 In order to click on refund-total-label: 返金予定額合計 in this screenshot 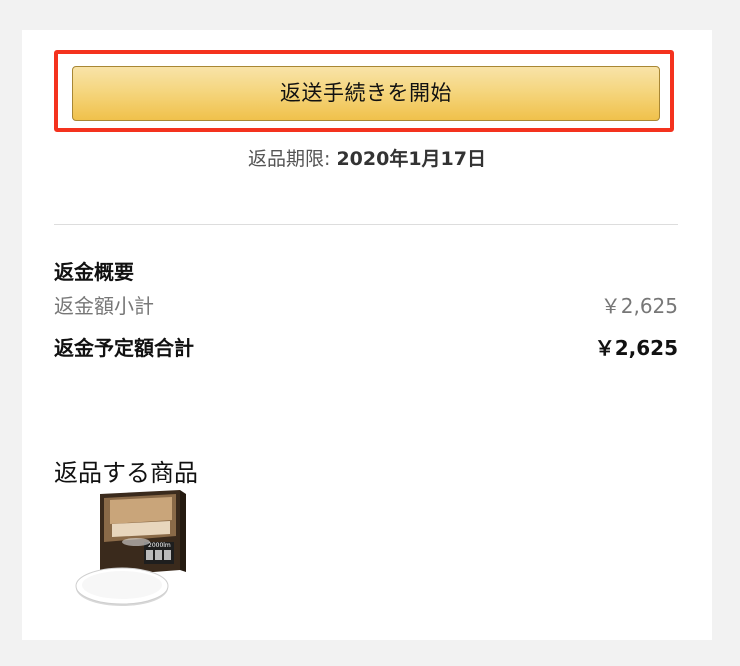, I will do `click(124, 348)`.